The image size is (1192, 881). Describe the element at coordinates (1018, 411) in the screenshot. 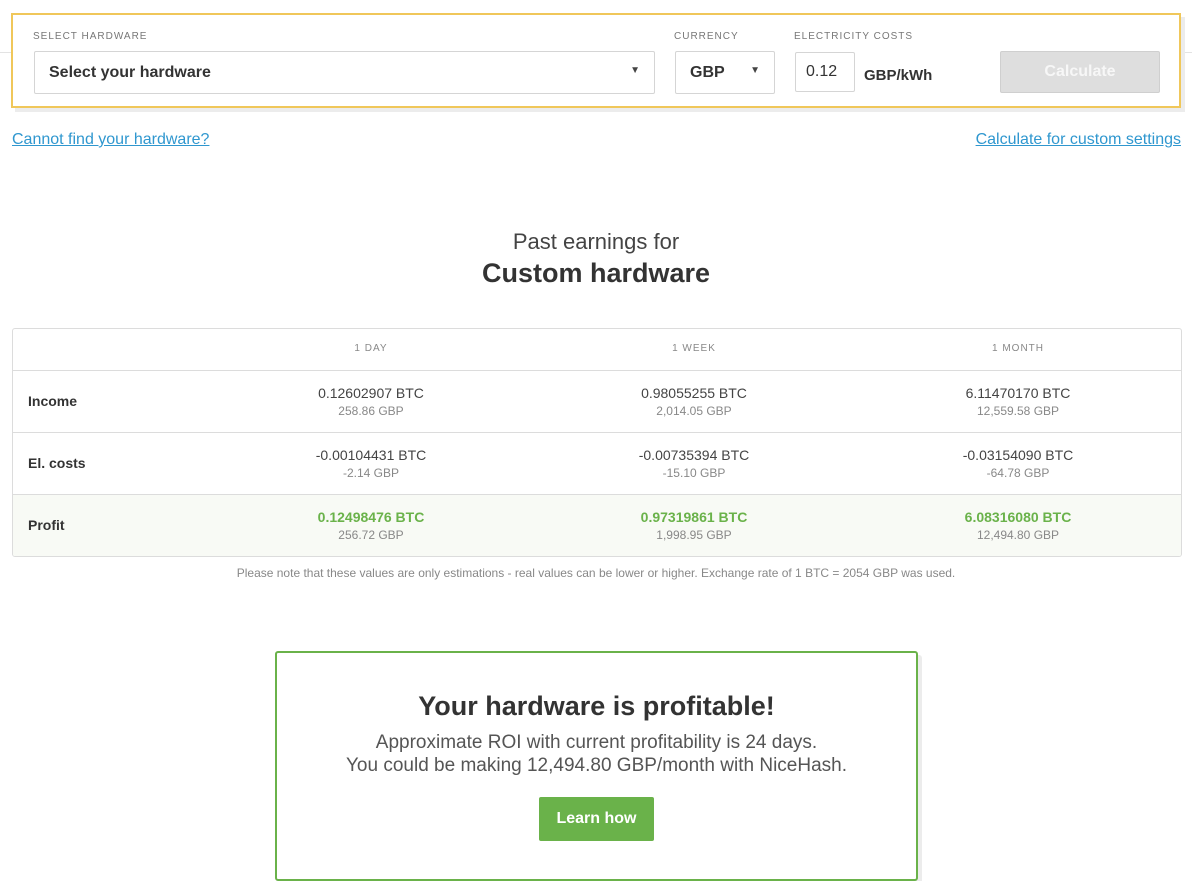

I see `fiat-value: 12,559.58 GBP` at that location.